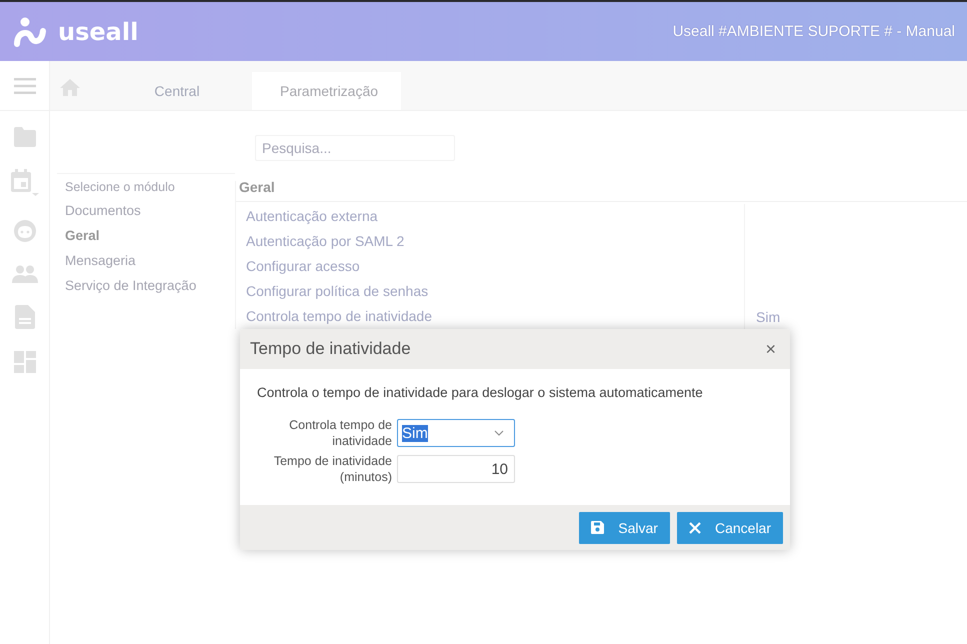 The image size is (967, 644). I want to click on dashboard-icon, so click(25, 362).